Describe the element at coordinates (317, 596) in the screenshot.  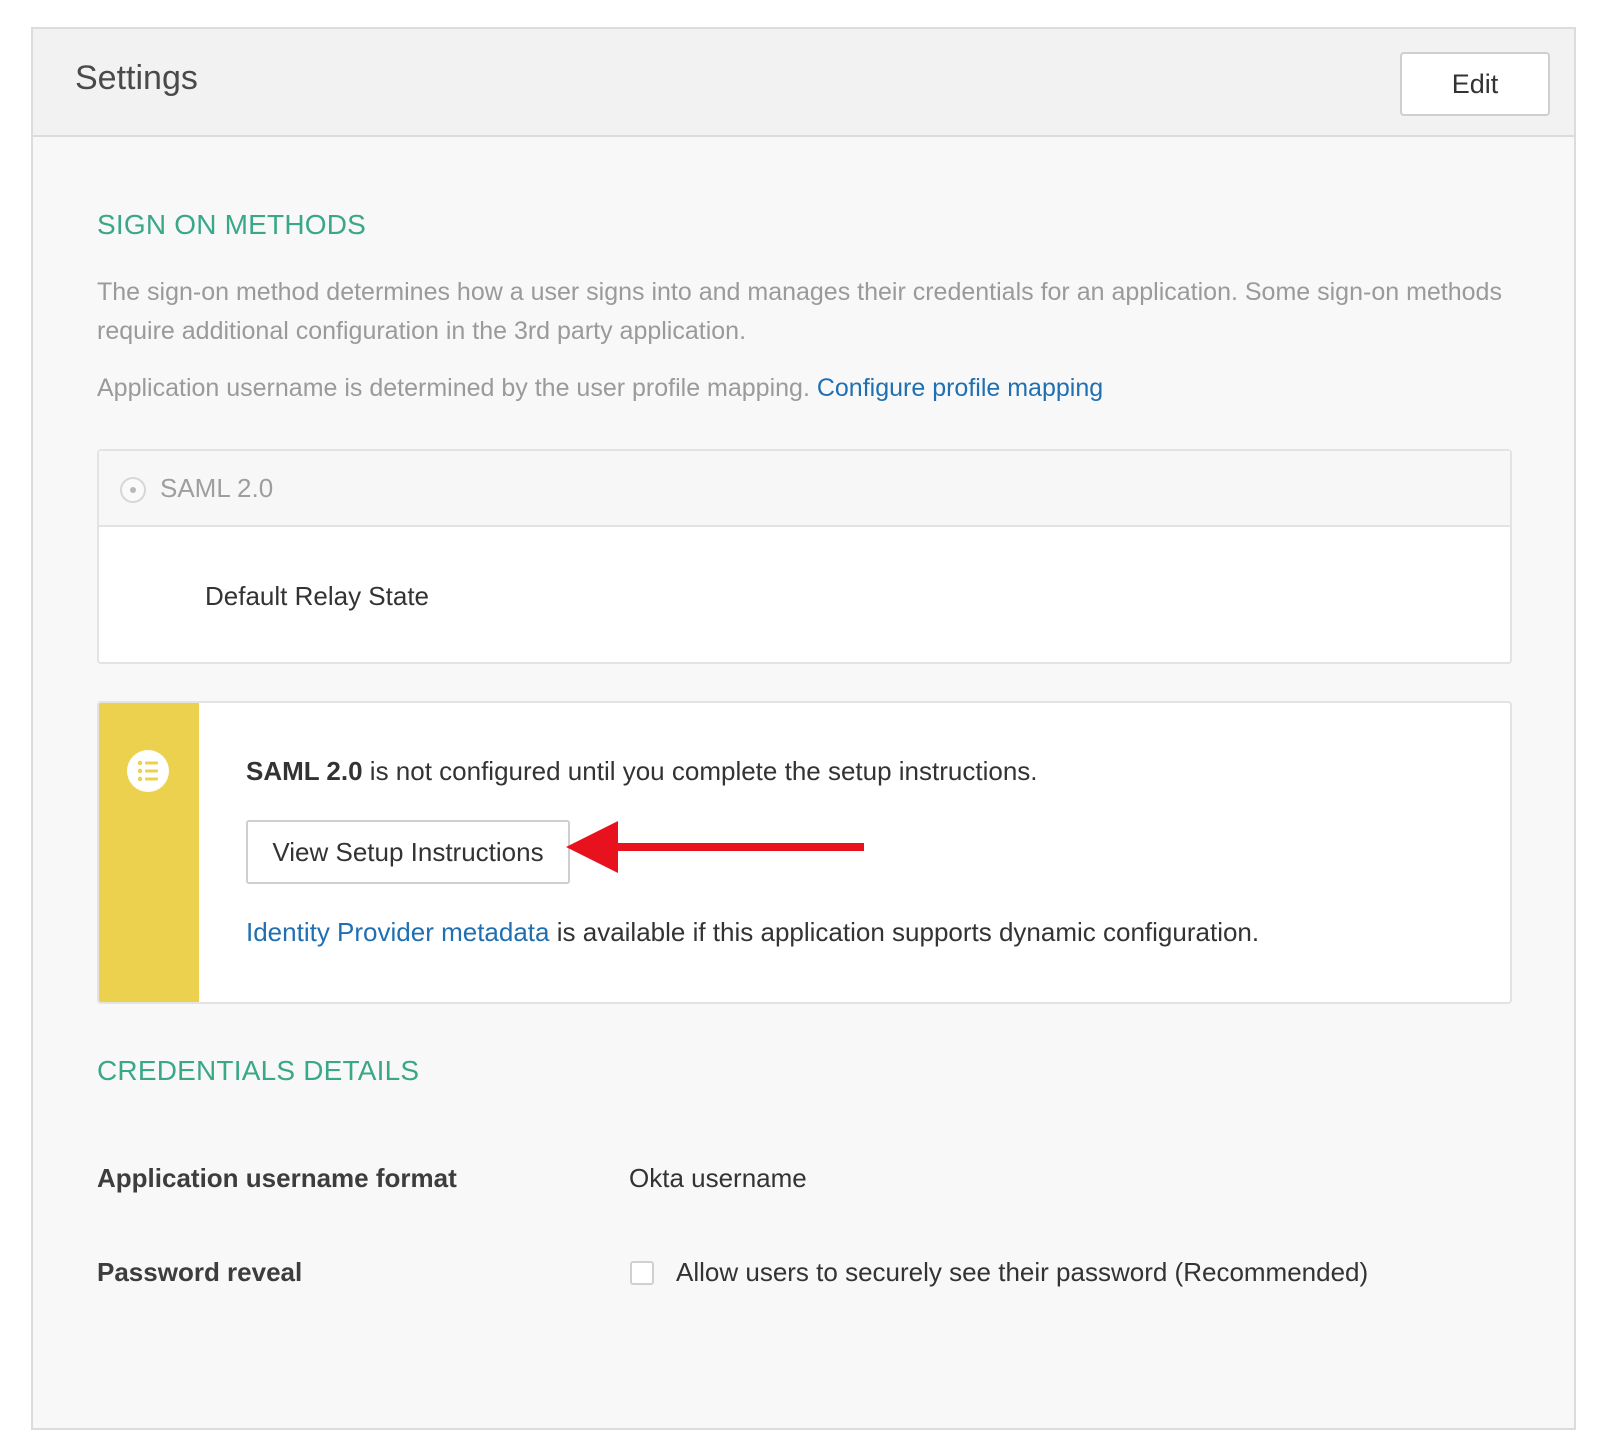
I see `default-relay-state-label: Default Relay State` at that location.